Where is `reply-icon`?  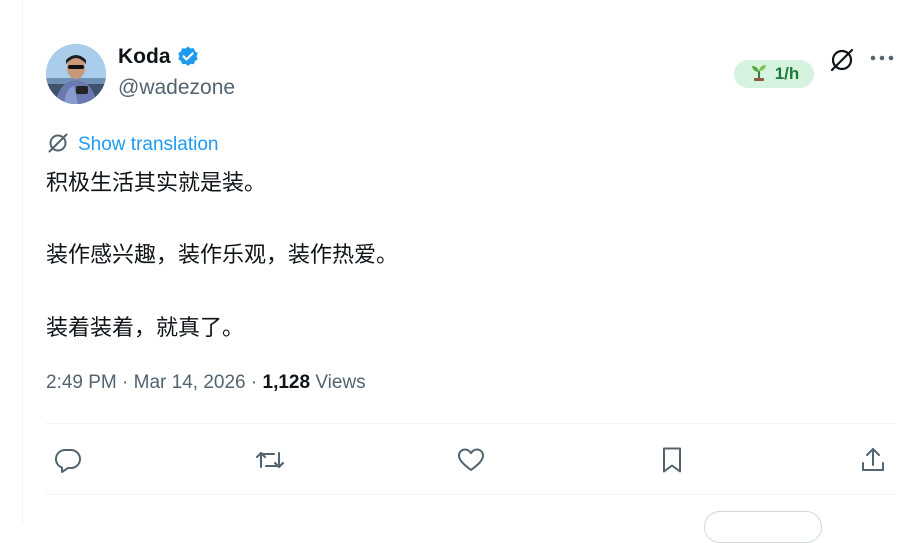
reply-icon is located at coordinates (67, 460).